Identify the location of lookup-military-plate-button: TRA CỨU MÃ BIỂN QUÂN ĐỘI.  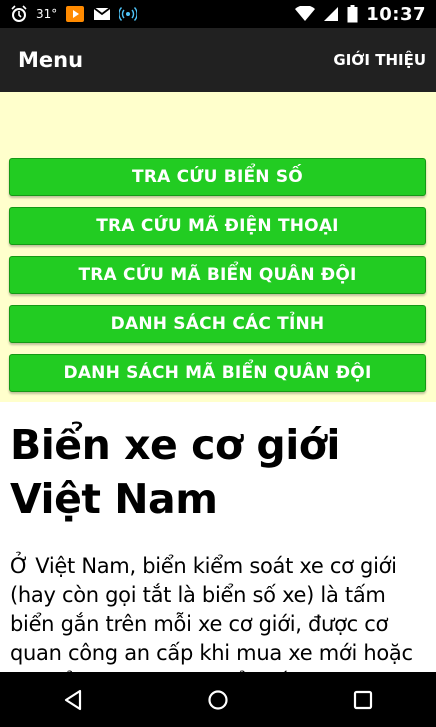
(217, 275).